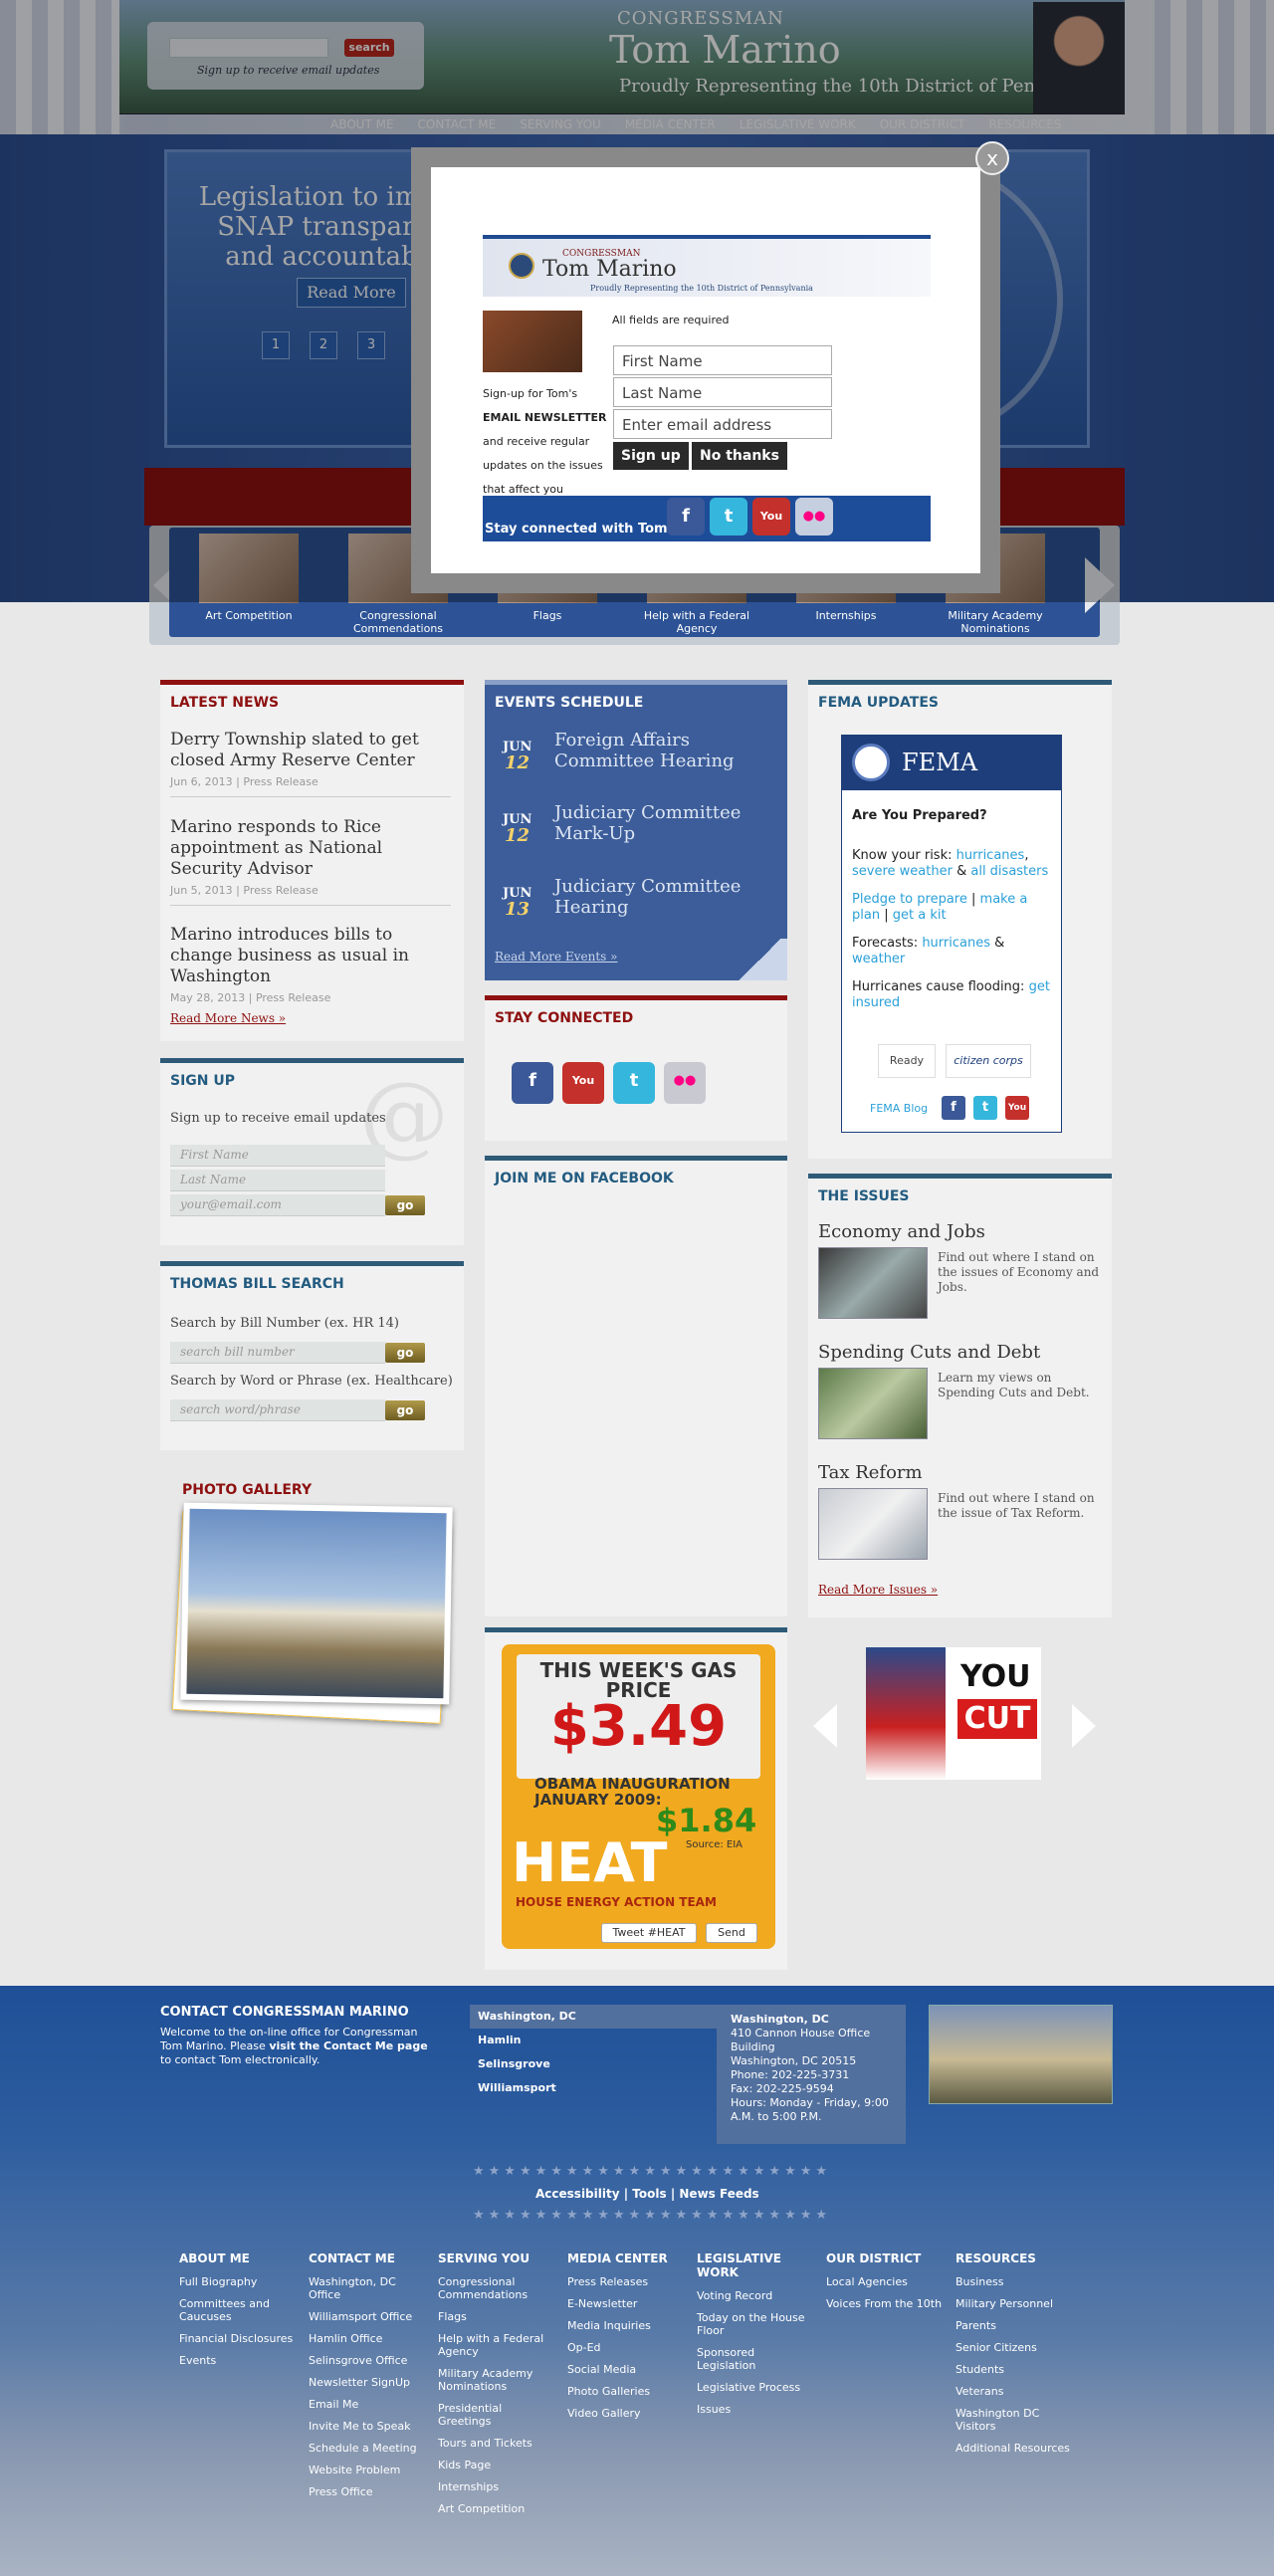 This screenshot has width=1274, height=2576. What do you see at coordinates (497, 2486) in the screenshot?
I see `footer-link: Internships` at bounding box center [497, 2486].